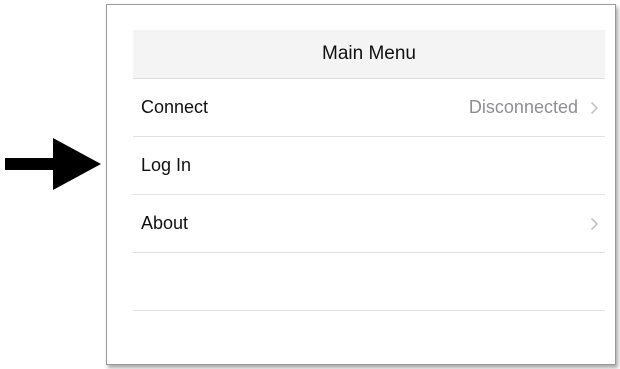  I want to click on menu-empty-row, so click(369, 282).